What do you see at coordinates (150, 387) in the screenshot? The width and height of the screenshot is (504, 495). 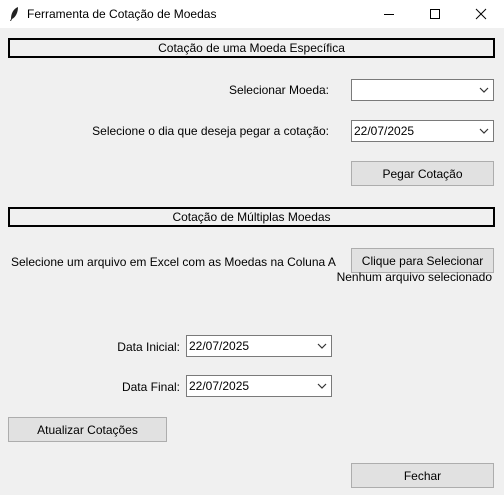 I see `end-date-label: Data Final:` at bounding box center [150, 387].